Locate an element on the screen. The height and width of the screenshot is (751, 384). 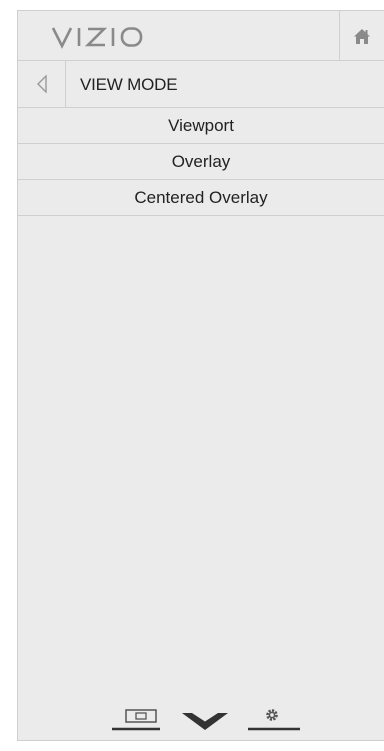
home-icon is located at coordinates (362, 36).